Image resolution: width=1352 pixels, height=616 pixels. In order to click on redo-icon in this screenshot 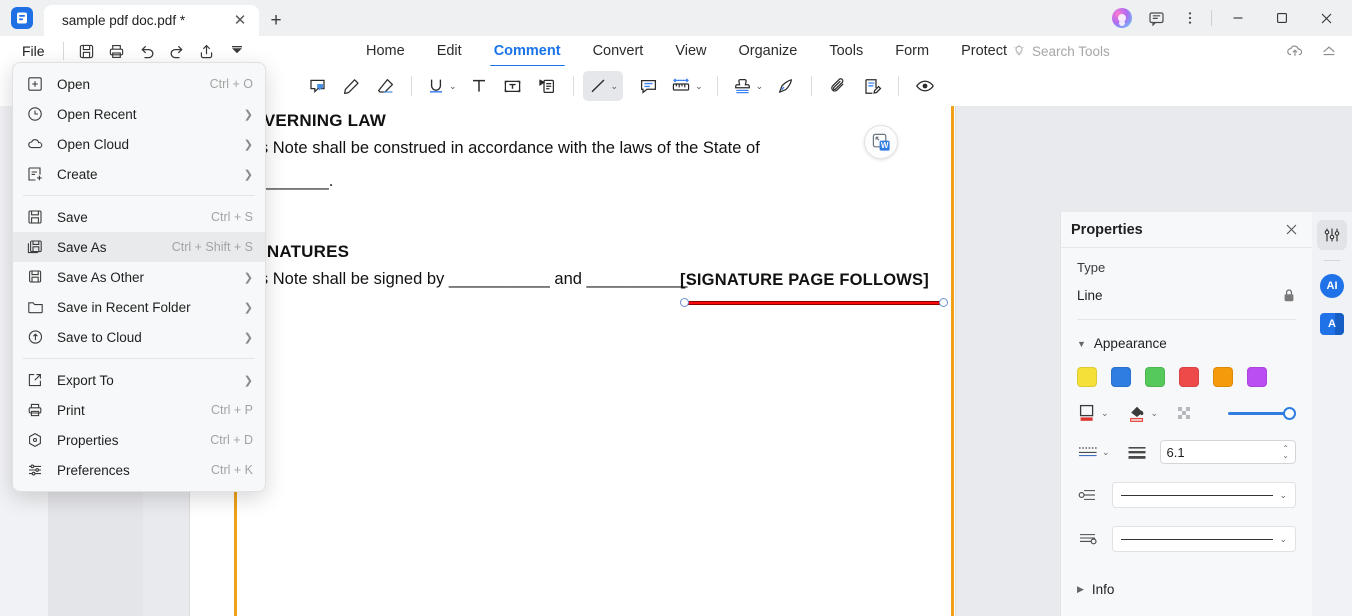, I will do `click(177, 51)`.